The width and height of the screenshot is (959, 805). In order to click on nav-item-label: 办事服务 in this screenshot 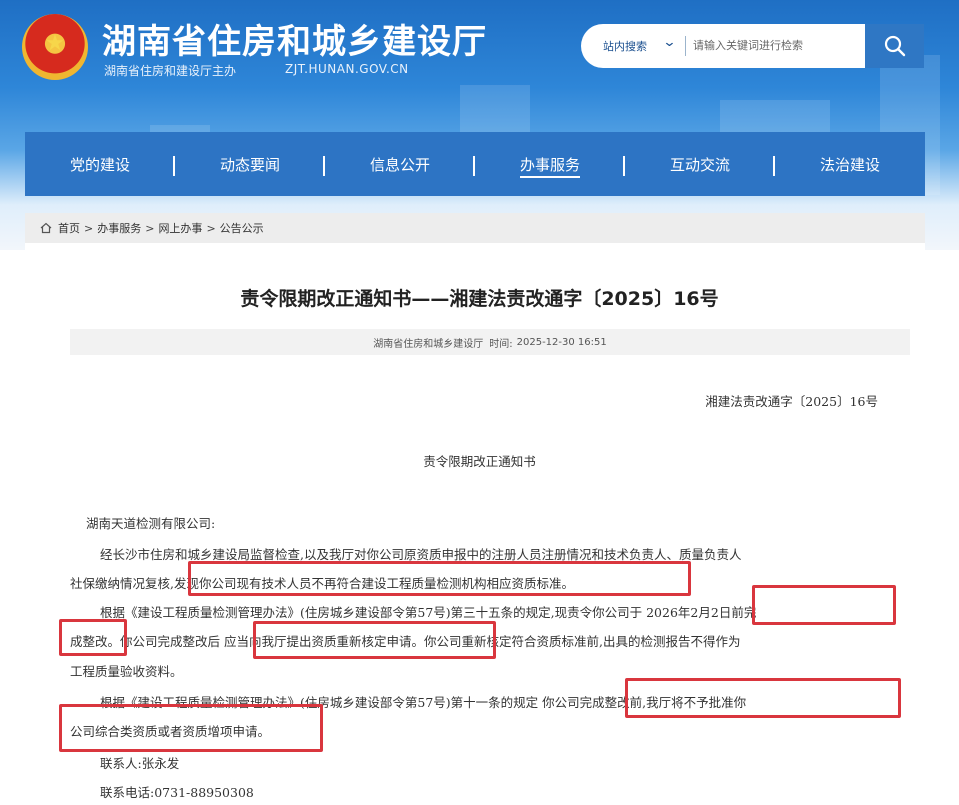, I will do `click(549, 164)`.